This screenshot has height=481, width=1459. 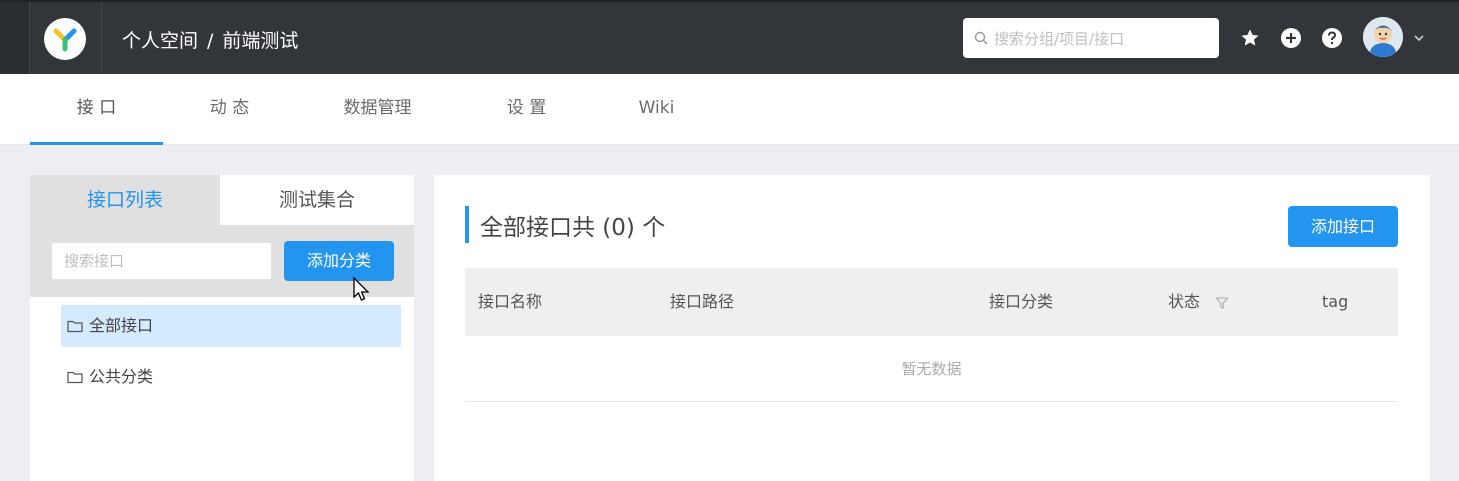 I want to click on column-header-path: 接口路径, so click(x=702, y=302).